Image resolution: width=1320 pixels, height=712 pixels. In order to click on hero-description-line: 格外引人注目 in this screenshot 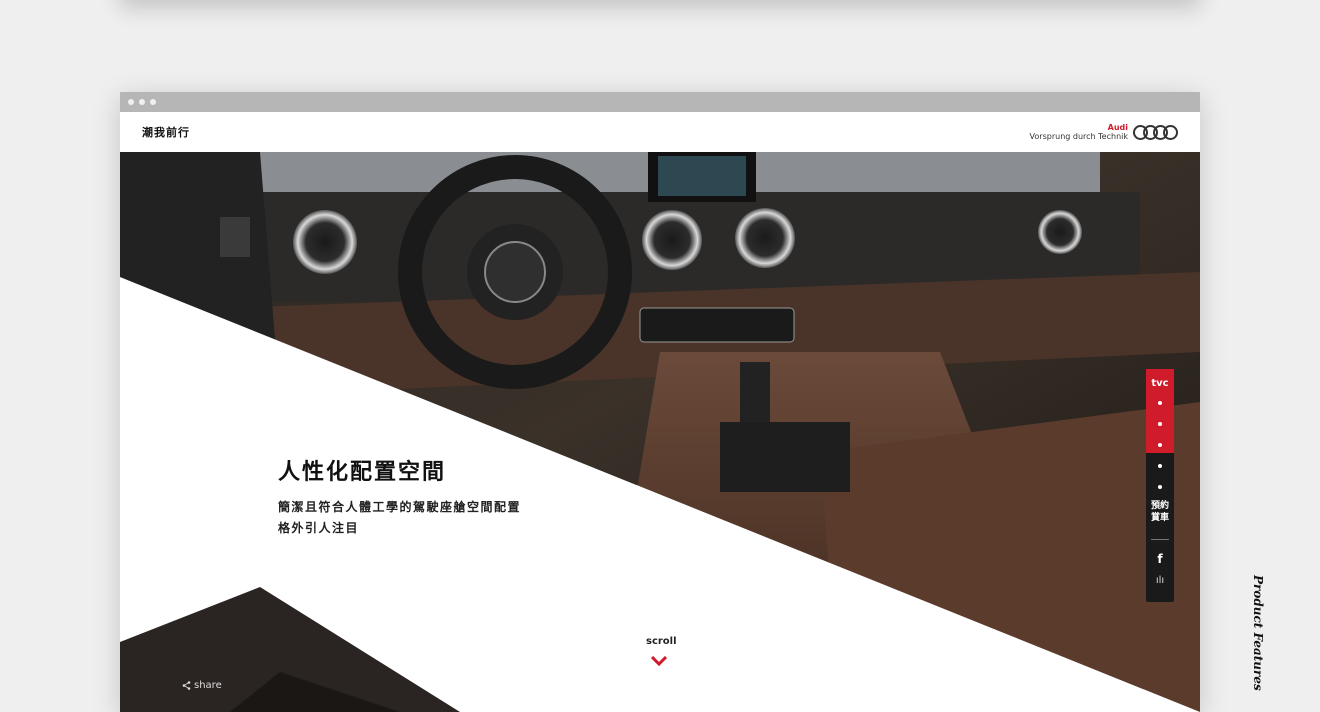, I will do `click(319, 528)`.